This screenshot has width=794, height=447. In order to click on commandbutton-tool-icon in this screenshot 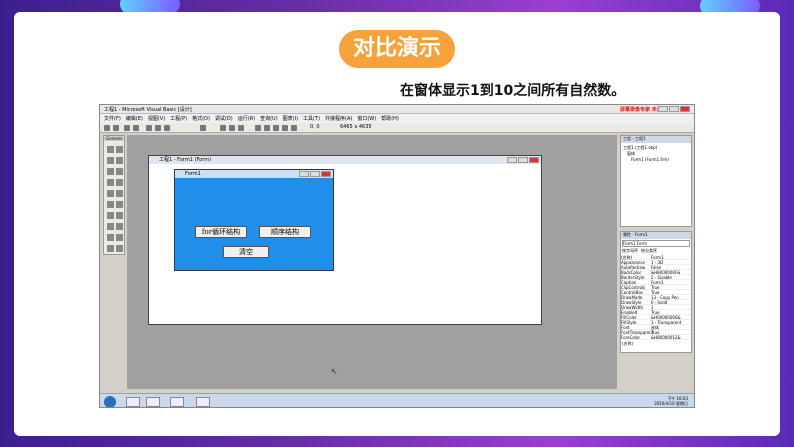, I will do `click(119, 171)`.